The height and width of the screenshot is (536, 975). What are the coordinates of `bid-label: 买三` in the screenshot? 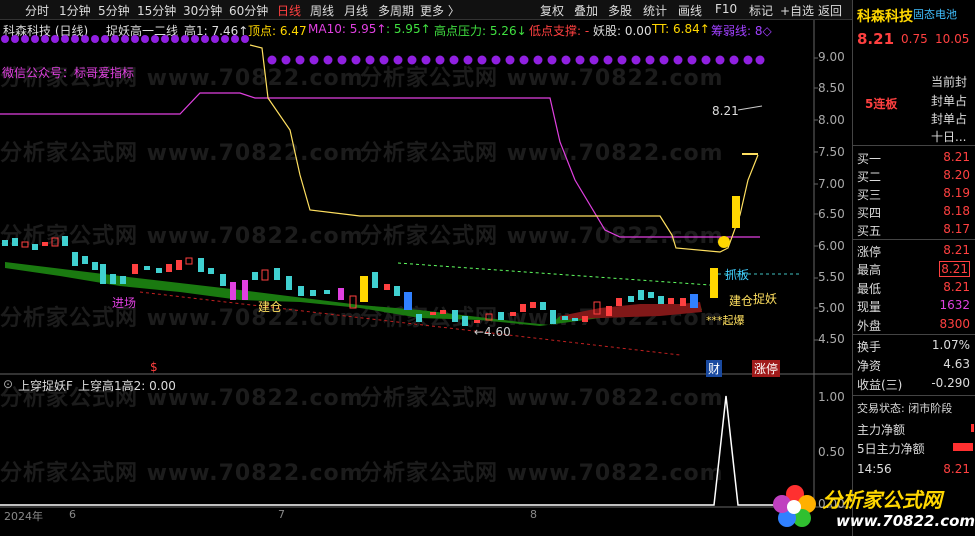 It's located at (869, 195).